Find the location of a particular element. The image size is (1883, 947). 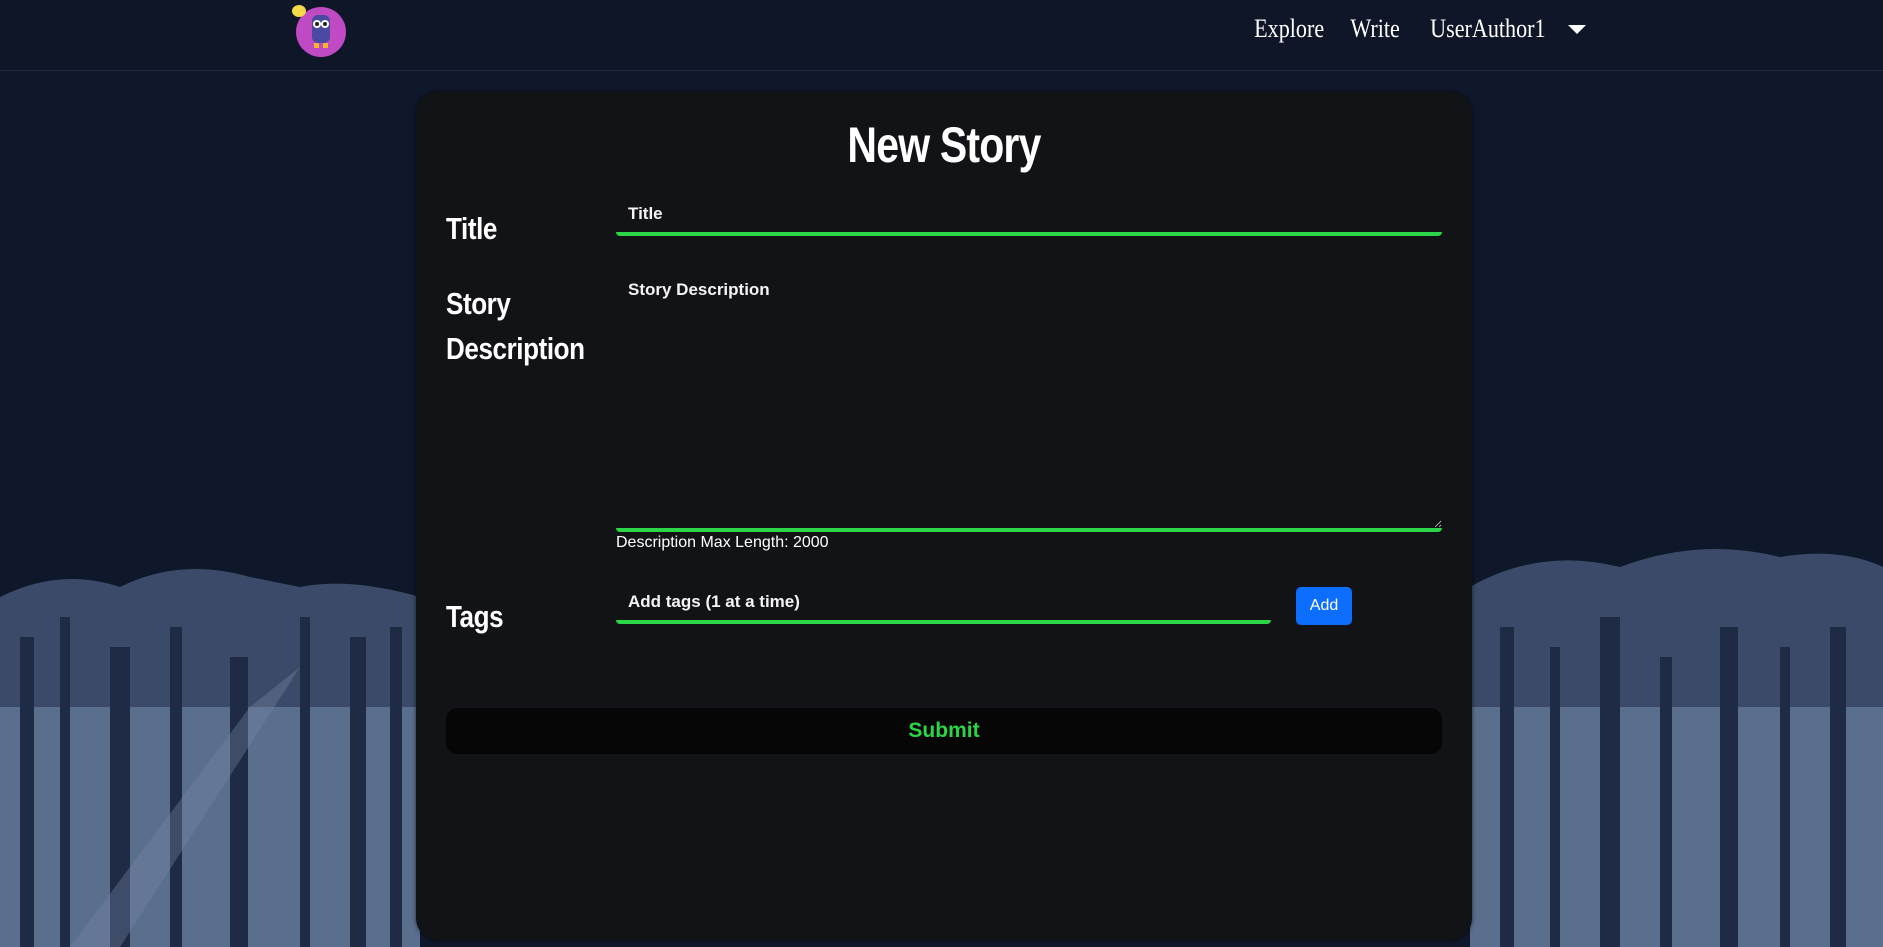

description-label-line1: Story is located at coordinates (478, 303).